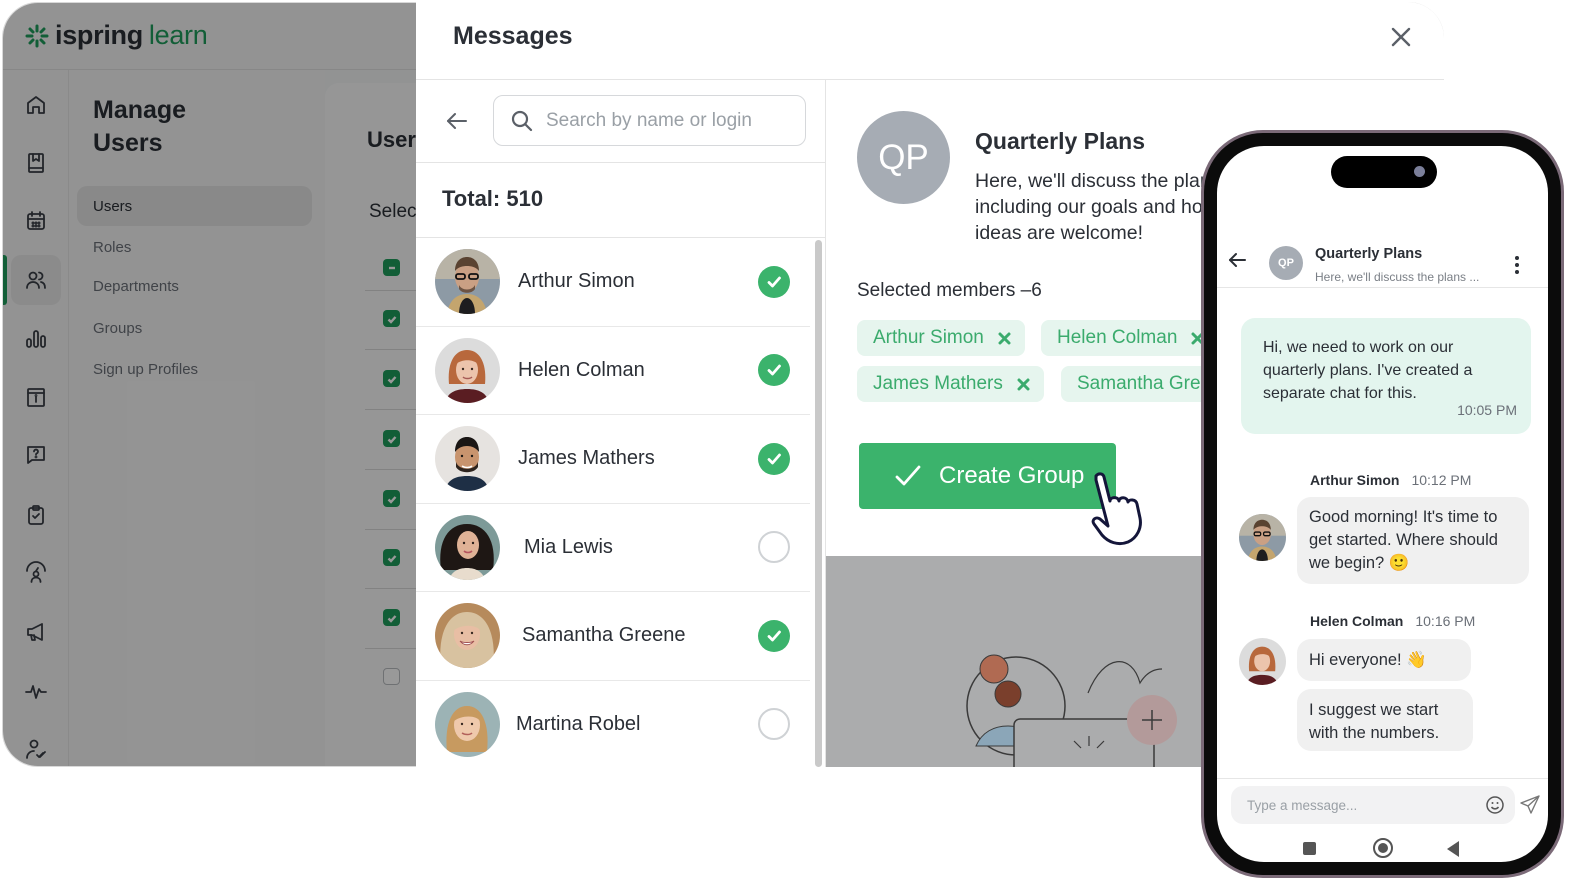  What do you see at coordinates (581, 369) in the screenshot?
I see `user-name: Helen Colman` at bounding box center [581, 369].